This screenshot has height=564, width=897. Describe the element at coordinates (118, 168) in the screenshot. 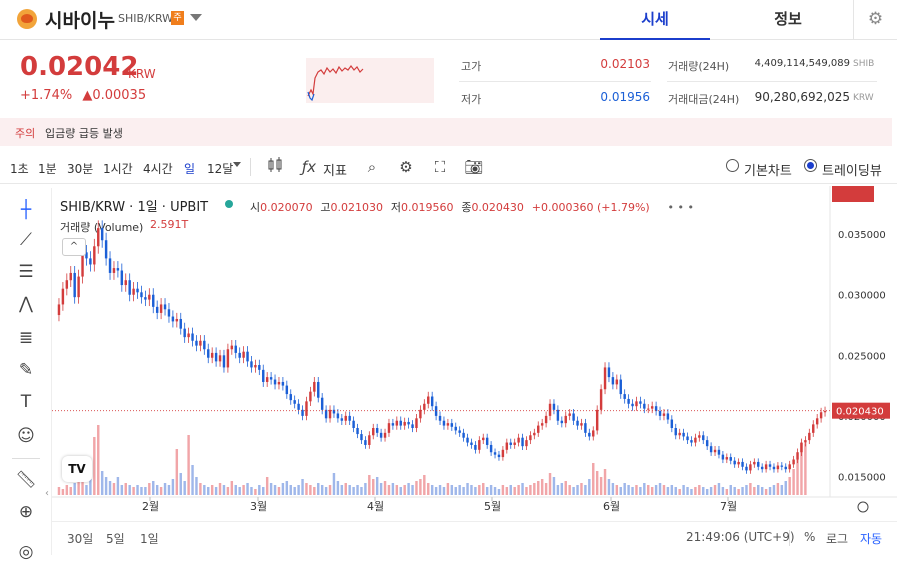

I see `tf-1h: 1시간` at that location.